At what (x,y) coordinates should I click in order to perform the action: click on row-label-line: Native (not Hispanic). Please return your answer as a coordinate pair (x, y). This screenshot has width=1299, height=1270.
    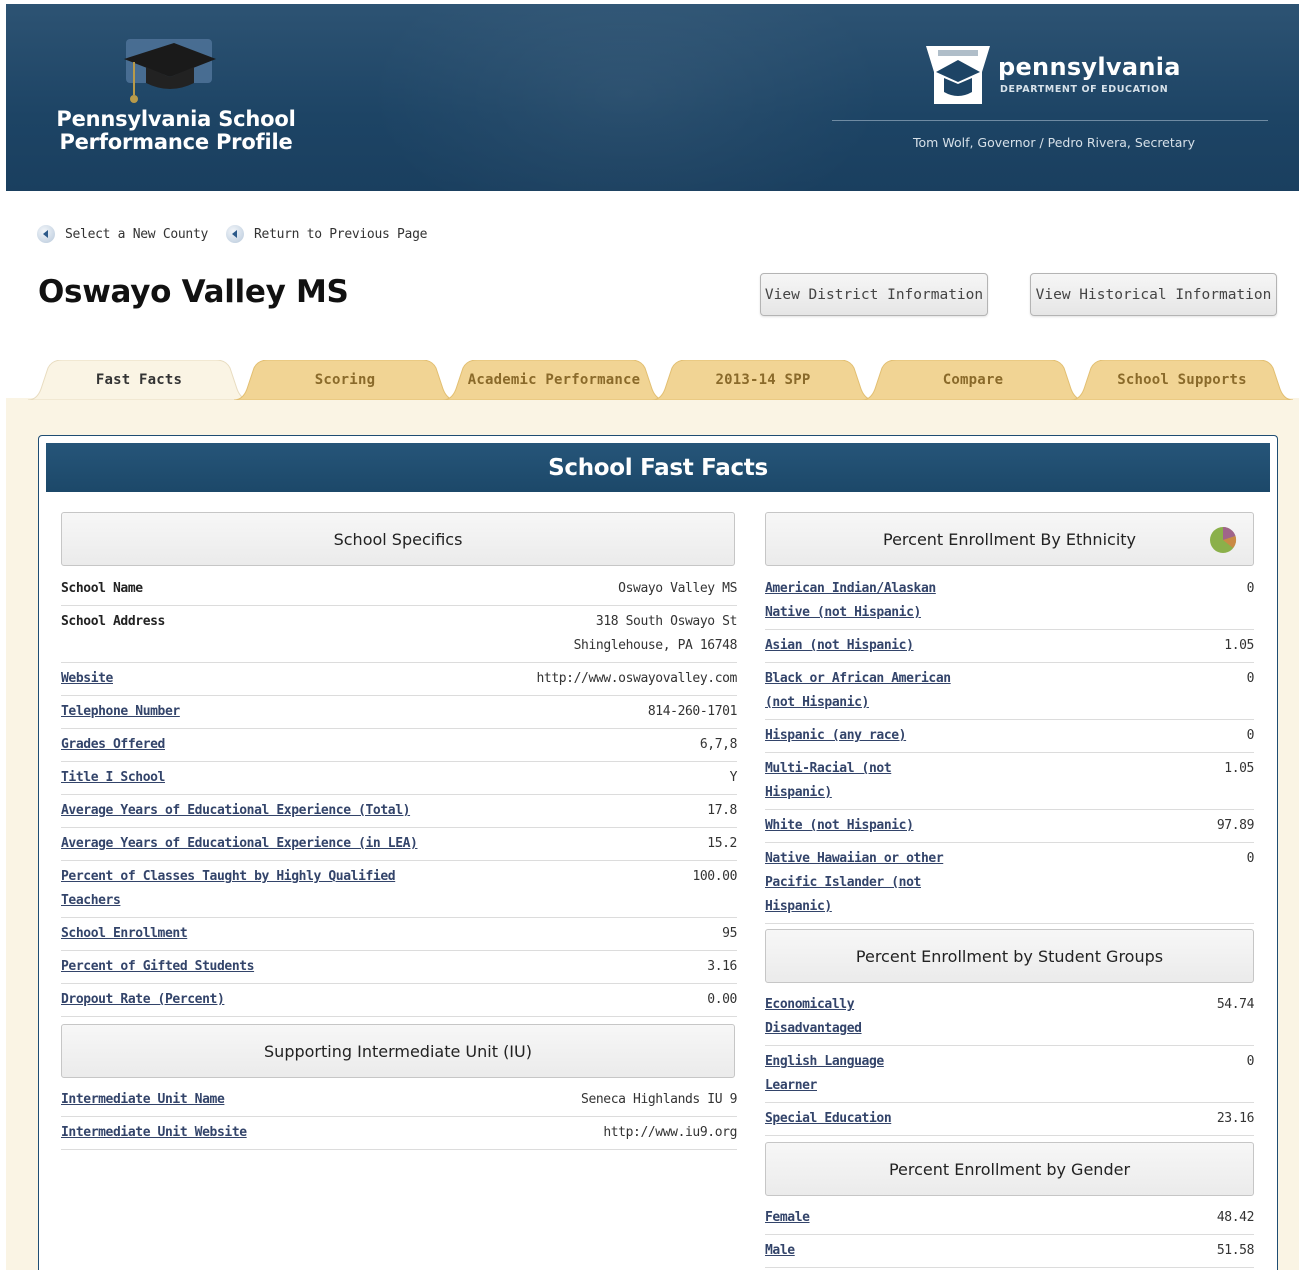
    Looking at the image, I should click on (843, 612).